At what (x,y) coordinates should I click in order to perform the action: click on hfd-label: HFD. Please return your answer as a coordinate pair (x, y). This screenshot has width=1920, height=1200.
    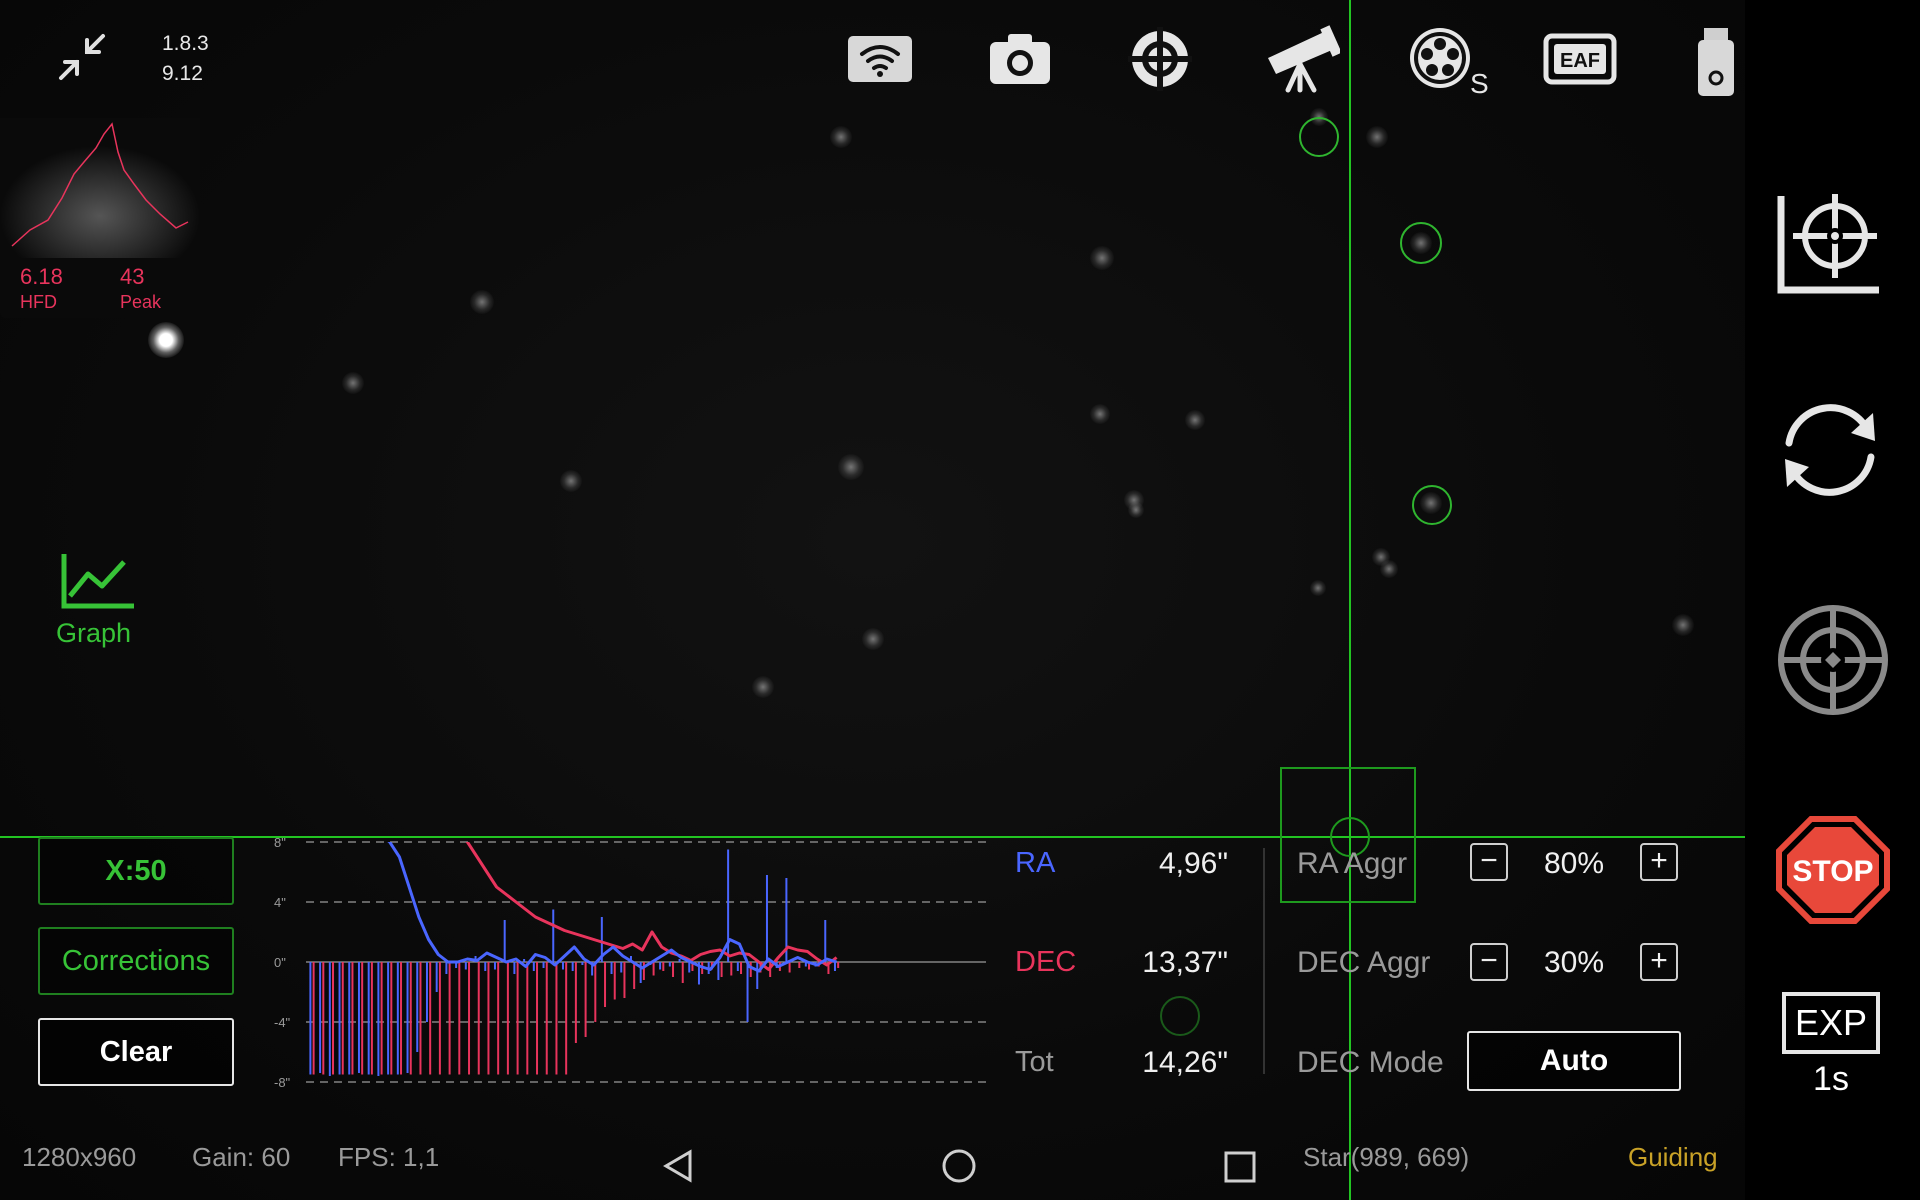
    Looking at the image, I should click on (38, 302).